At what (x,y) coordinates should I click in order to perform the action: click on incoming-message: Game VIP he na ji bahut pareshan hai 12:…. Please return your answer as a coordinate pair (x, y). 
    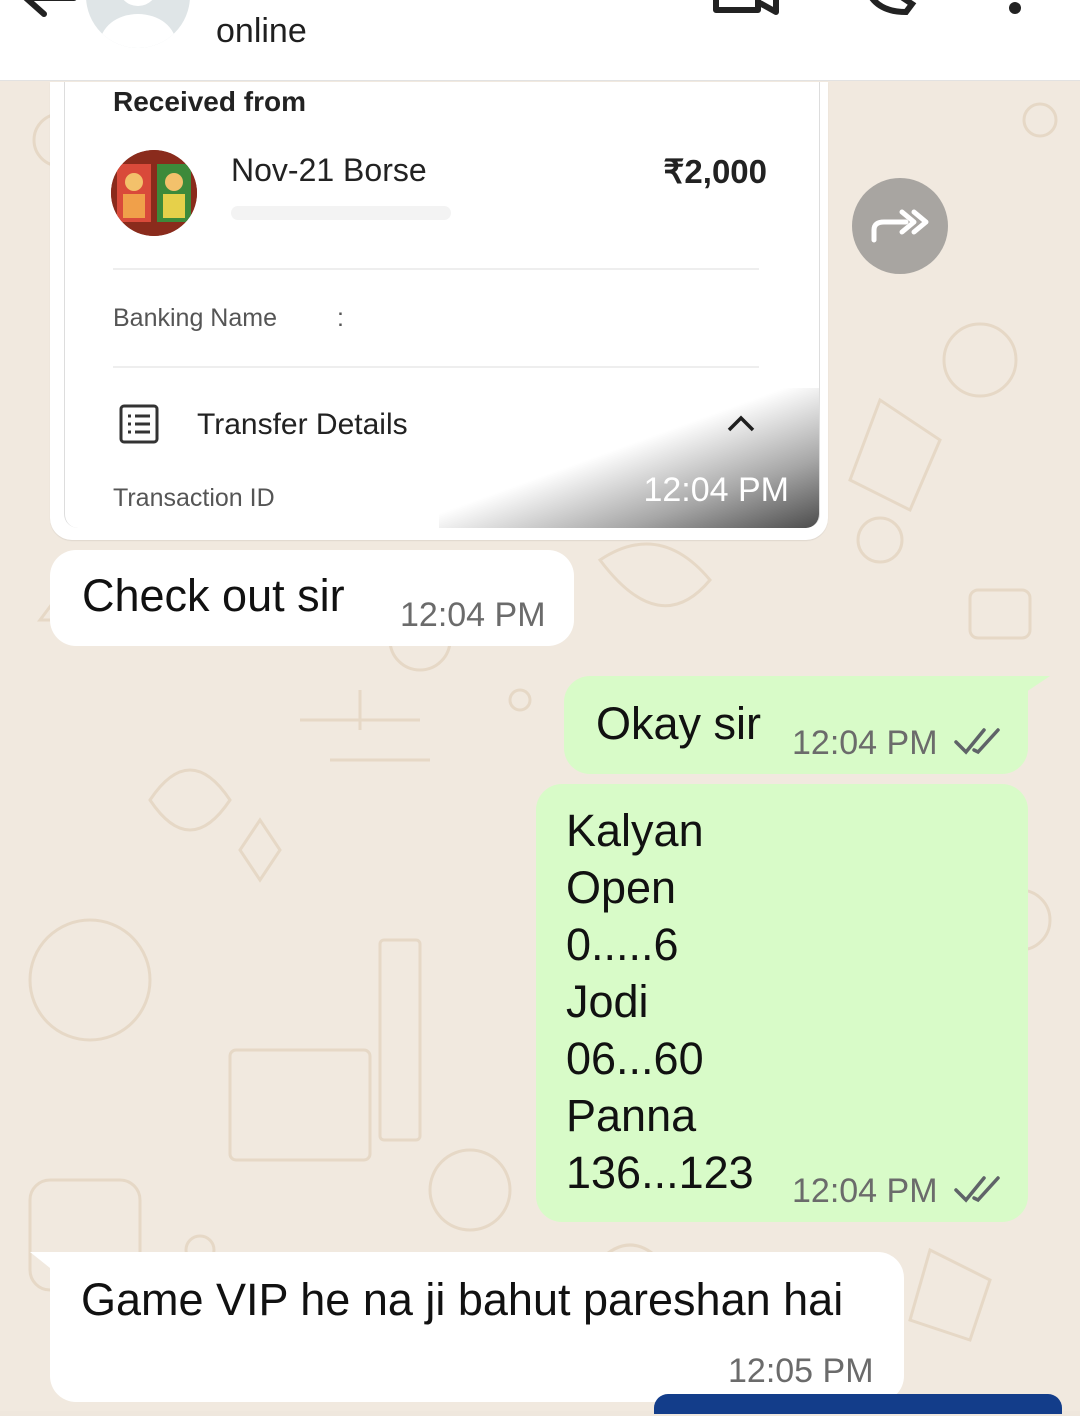
    Looking at the image, I should click on (477, 1327).